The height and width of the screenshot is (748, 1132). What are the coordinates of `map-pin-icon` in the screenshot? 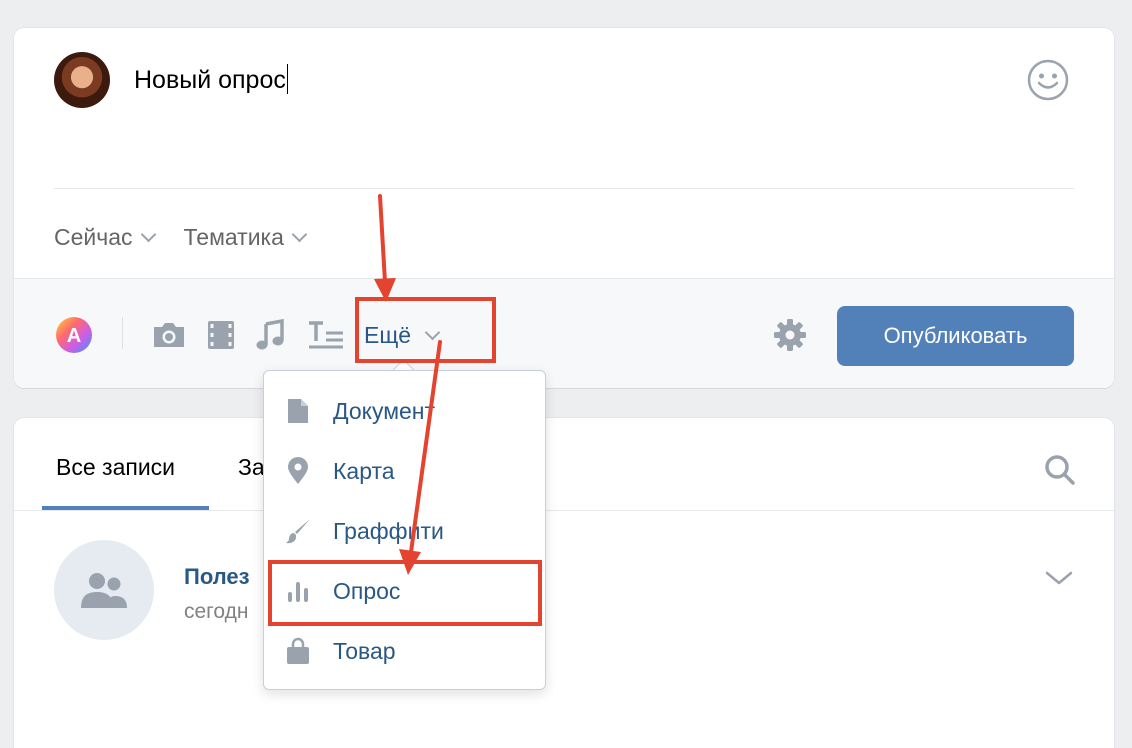 It's located at (298, 470).